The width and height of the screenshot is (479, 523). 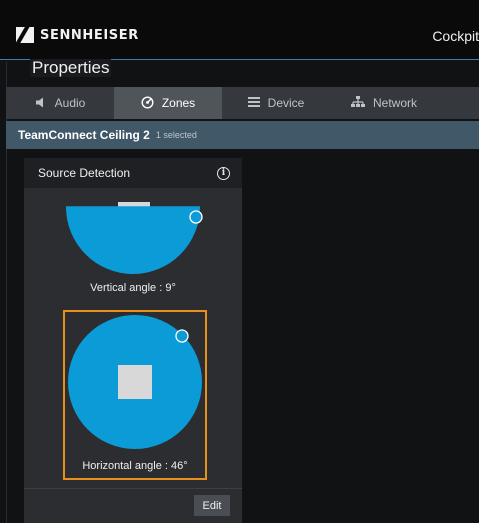 What do you see at coordinates (239, 30) in the screenshot?
I see `top-bar: SENNHEISER Cockpit` at bounding box center [239, 30].